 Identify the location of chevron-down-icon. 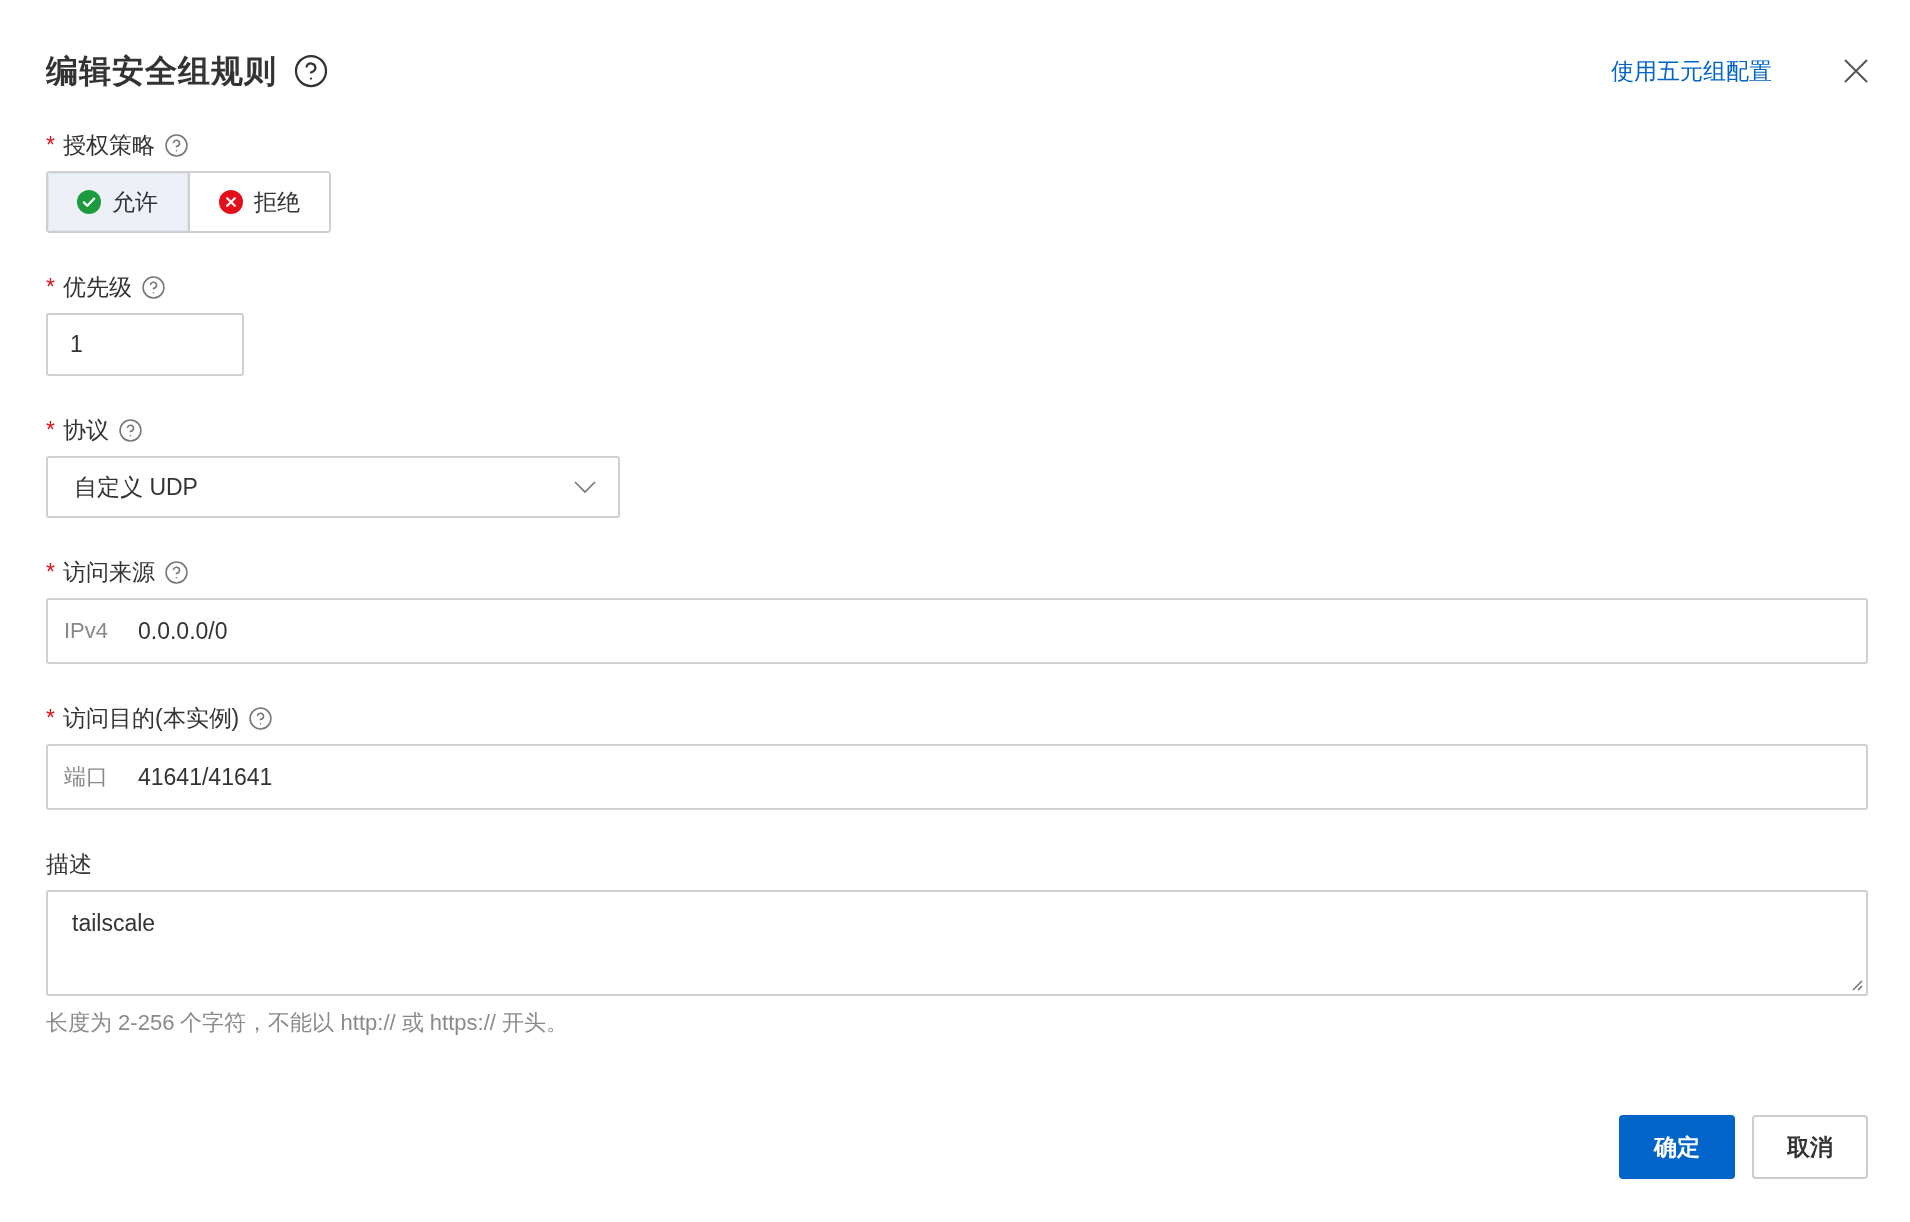
(585, 487).